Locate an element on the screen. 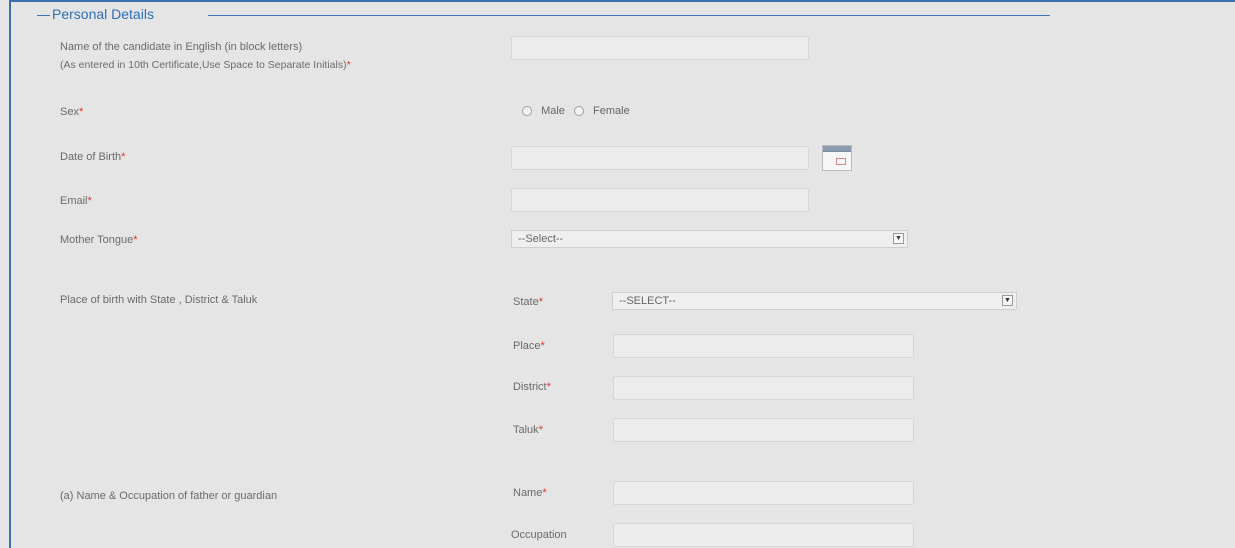  dob-label: Date of Birth* is located at coordinates (92, 157).